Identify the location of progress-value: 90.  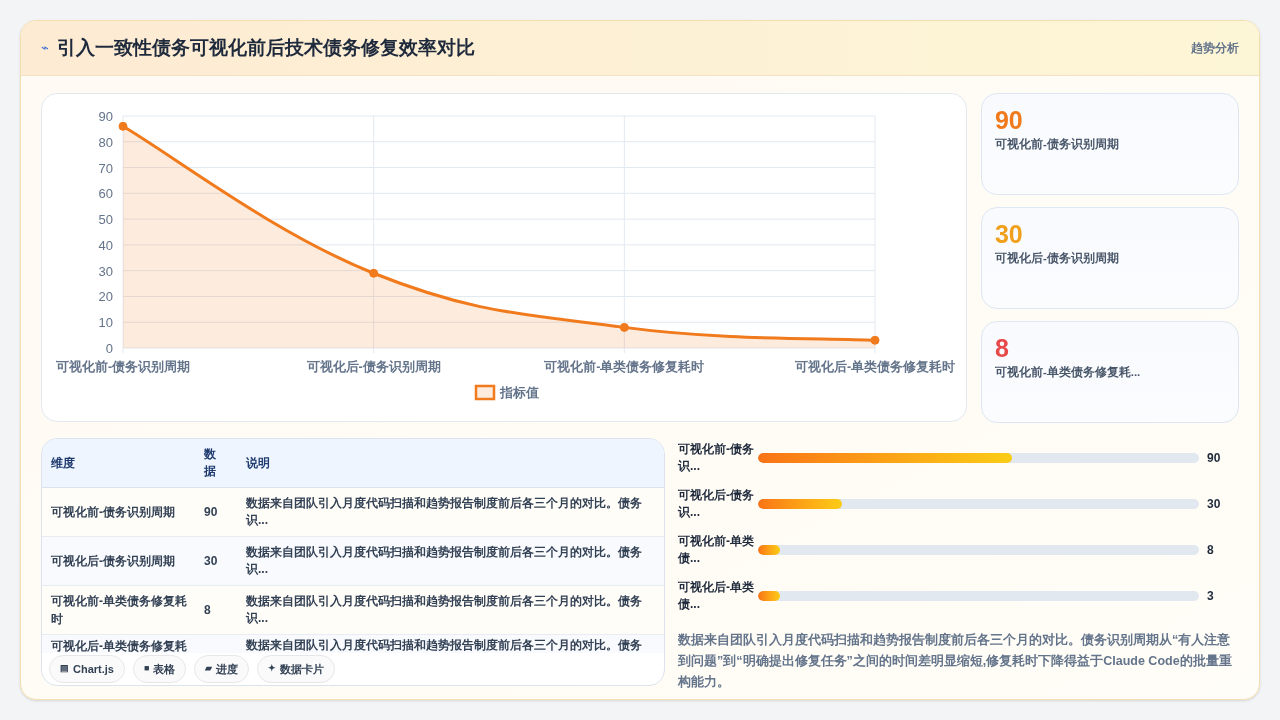
(1214, 458).